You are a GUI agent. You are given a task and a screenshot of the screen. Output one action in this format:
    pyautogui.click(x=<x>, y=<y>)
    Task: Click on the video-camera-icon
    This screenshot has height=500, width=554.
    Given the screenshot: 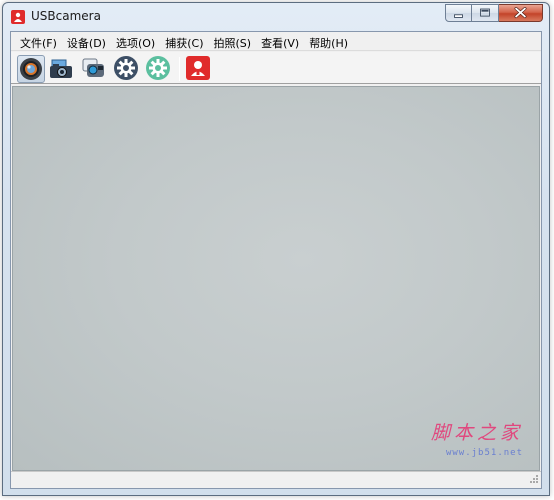 What is the action you would take?
    pyautogui.click(x=93, y=67)
    